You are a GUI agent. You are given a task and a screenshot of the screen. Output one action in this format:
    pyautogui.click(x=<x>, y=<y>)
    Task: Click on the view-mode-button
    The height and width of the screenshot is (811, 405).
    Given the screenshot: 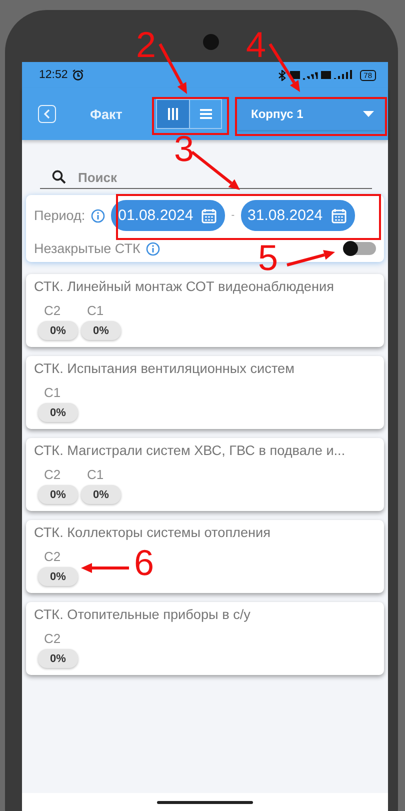 What is the action you would take?
    pyautogui.click(x=173, y=114)
    